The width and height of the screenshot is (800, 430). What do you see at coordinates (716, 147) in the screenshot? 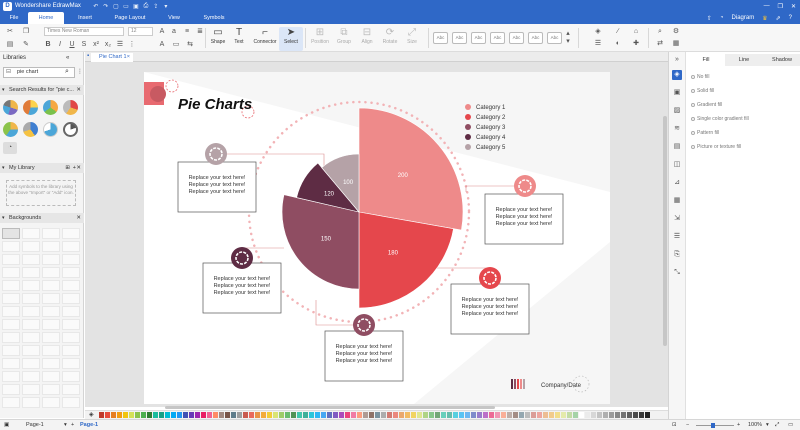
I see `option-picture-or-texture-fill: Picture or texture fill` at bounding box center [716, 147].